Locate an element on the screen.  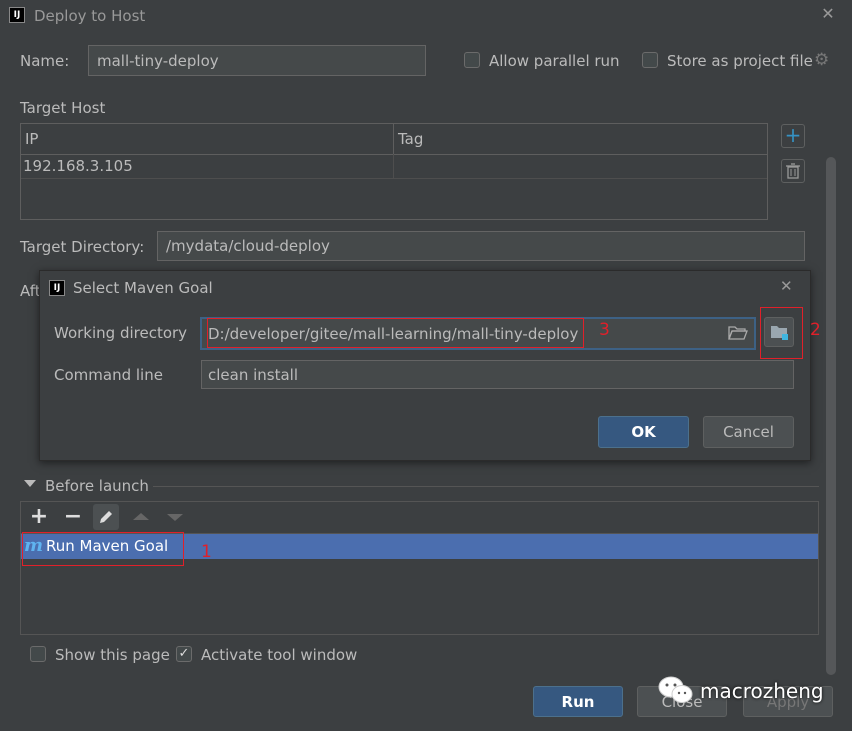
target-host-table: IP Tag 192.168.3.105 is located at coordinates (394, 171).